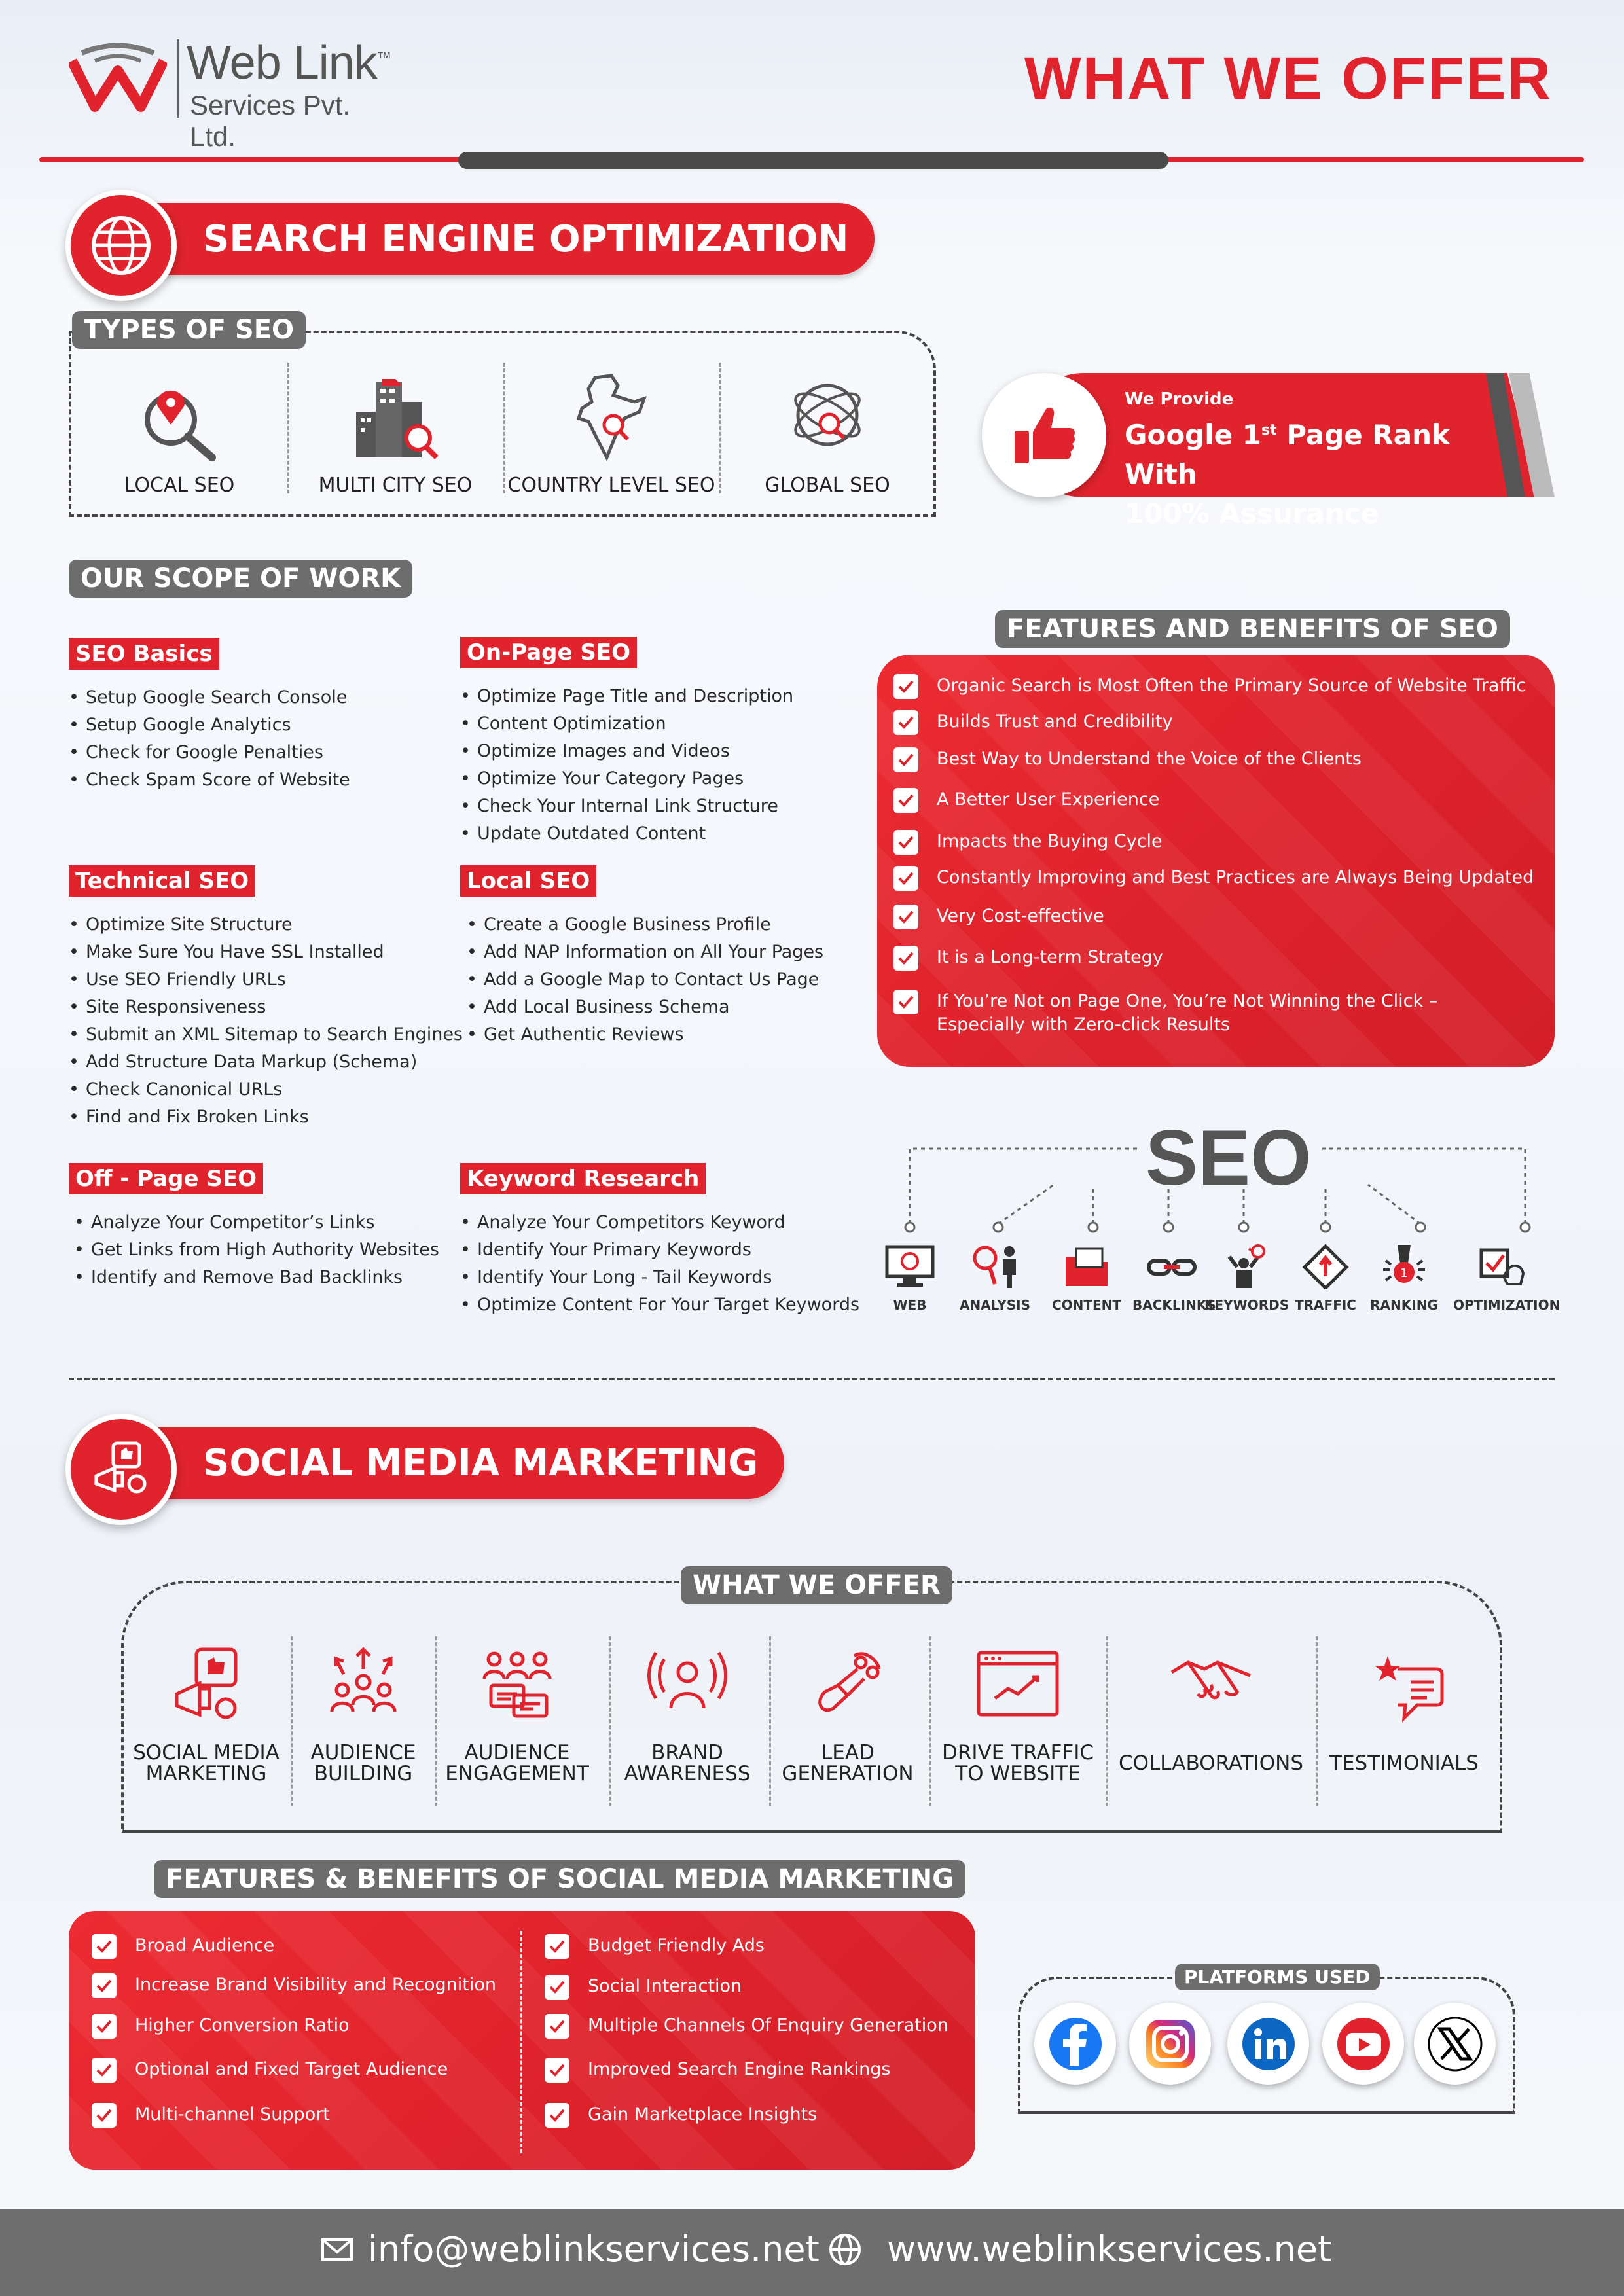  What do you see at coordinates (1287, 474) in the screenshot?
I see `guarantee-headline: Google 1st Page Rank With 100% Assurance` at bounding box center [1287, 474].